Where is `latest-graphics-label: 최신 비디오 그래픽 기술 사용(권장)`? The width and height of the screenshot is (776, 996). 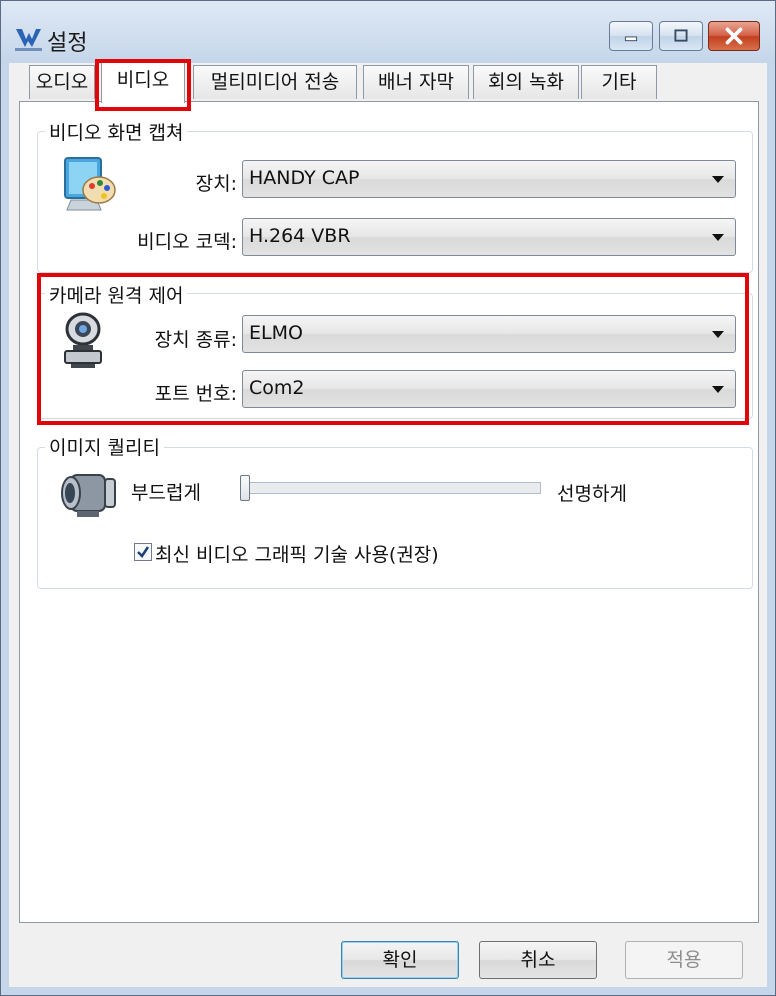 latest-graphics-label: 최신 비디오 그래픽 기술 사용(권장) is located at coordinates (355, 553).